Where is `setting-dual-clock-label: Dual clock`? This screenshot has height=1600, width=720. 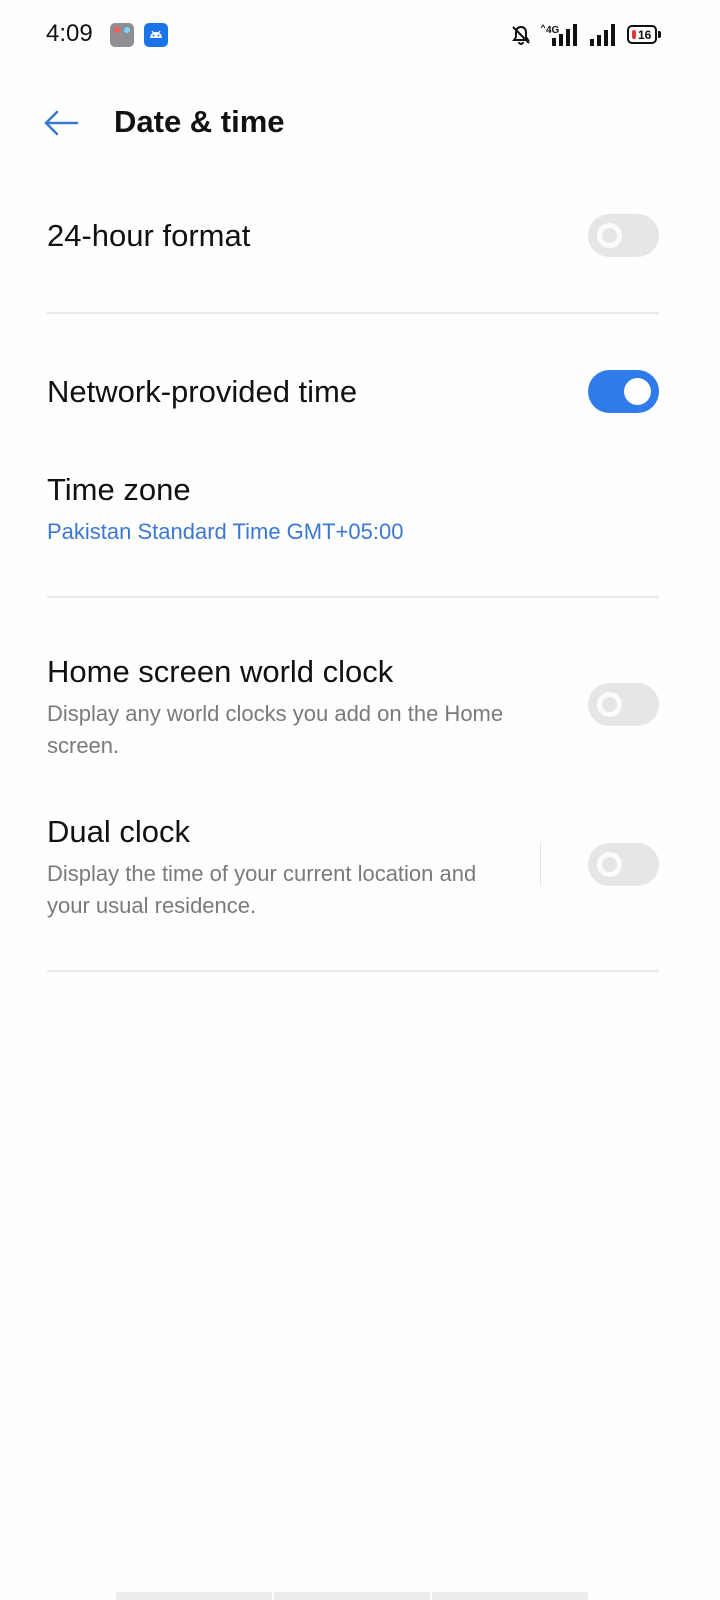
setting-dual-clock-label: Dual clock is located at coordinates (118, 831).